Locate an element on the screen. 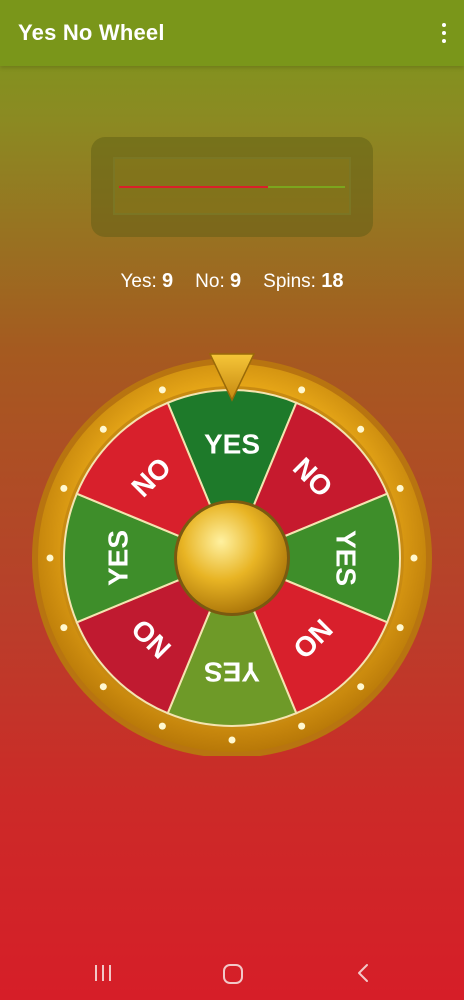 The image size is (464, 1000). app-bar: Yes No Wheel is located at coordinates (232, 33).